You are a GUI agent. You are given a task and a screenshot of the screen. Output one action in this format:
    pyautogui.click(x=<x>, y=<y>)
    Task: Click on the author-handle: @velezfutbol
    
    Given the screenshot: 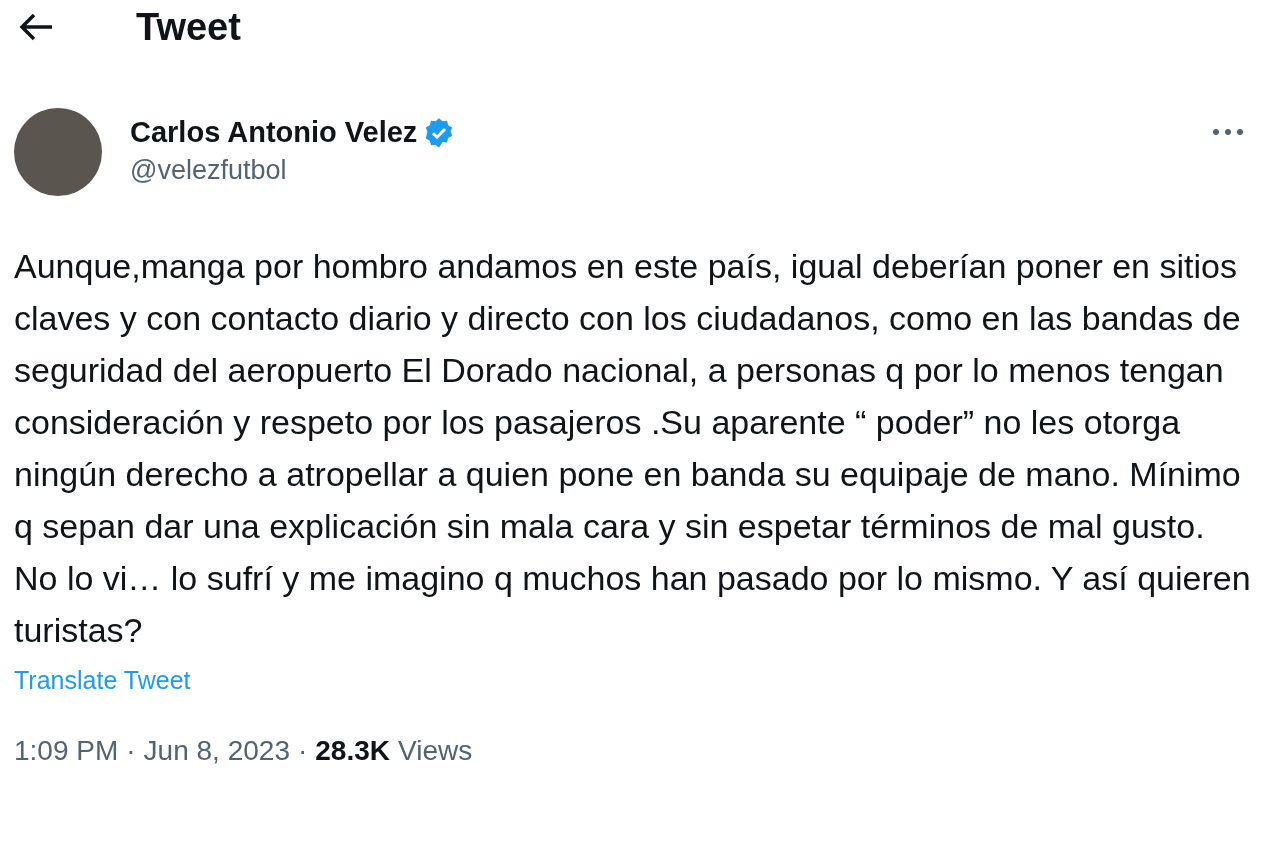 What is the action you would take?
    pyautogui.click(x=657, y=170)
    